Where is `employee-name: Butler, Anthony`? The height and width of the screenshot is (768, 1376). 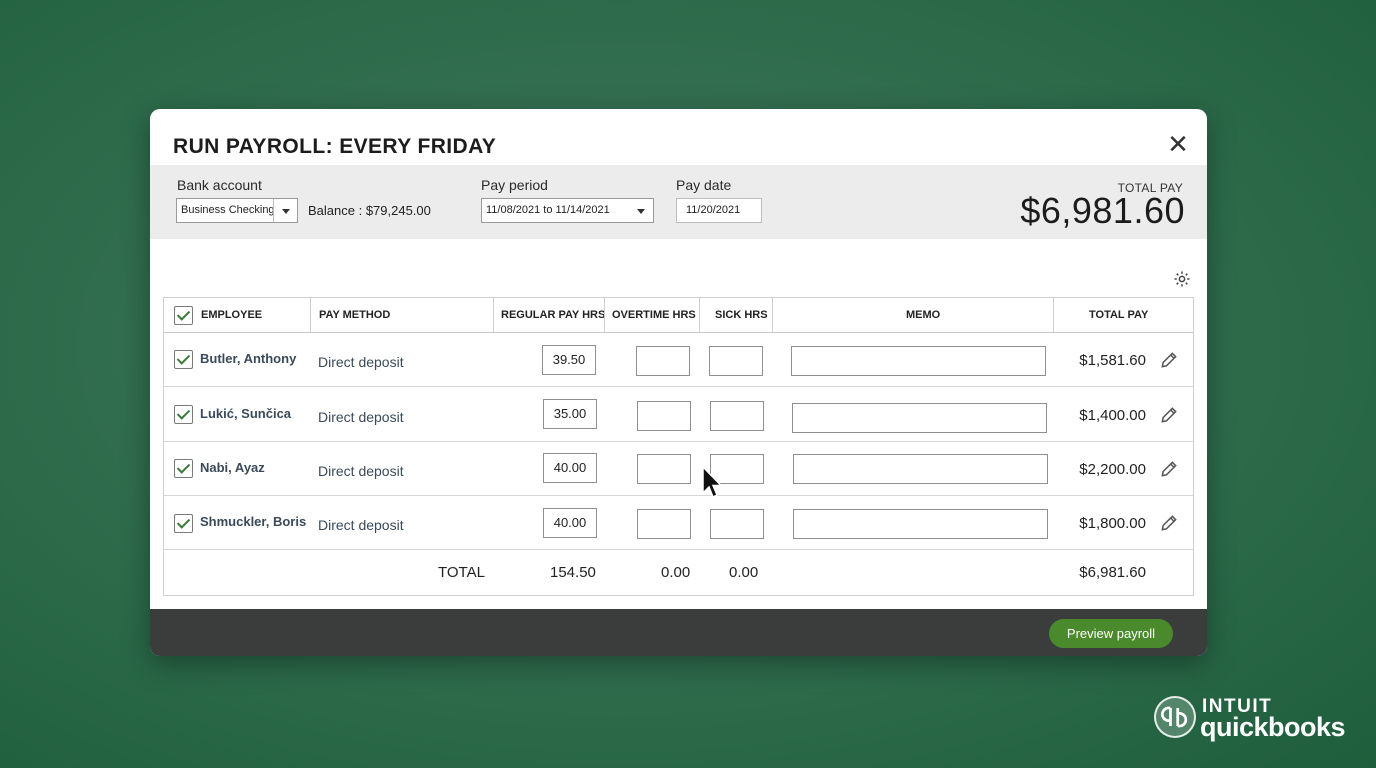
employee-name: Butler, Anthony is located at coordinates (248, 358).